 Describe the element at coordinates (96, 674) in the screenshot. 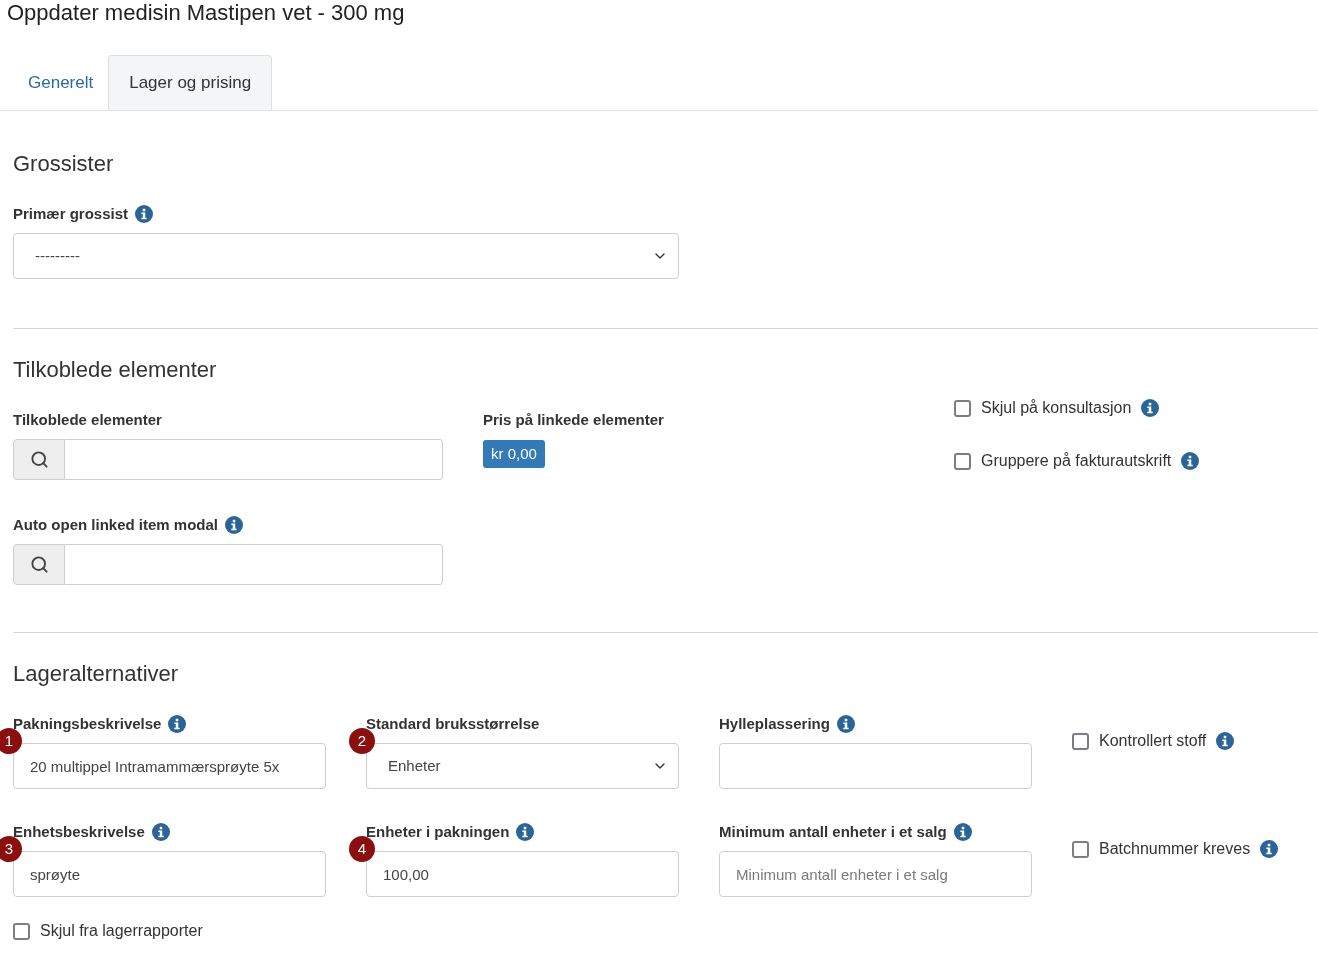

I see `section-heading: Lageralternativer` at that location.